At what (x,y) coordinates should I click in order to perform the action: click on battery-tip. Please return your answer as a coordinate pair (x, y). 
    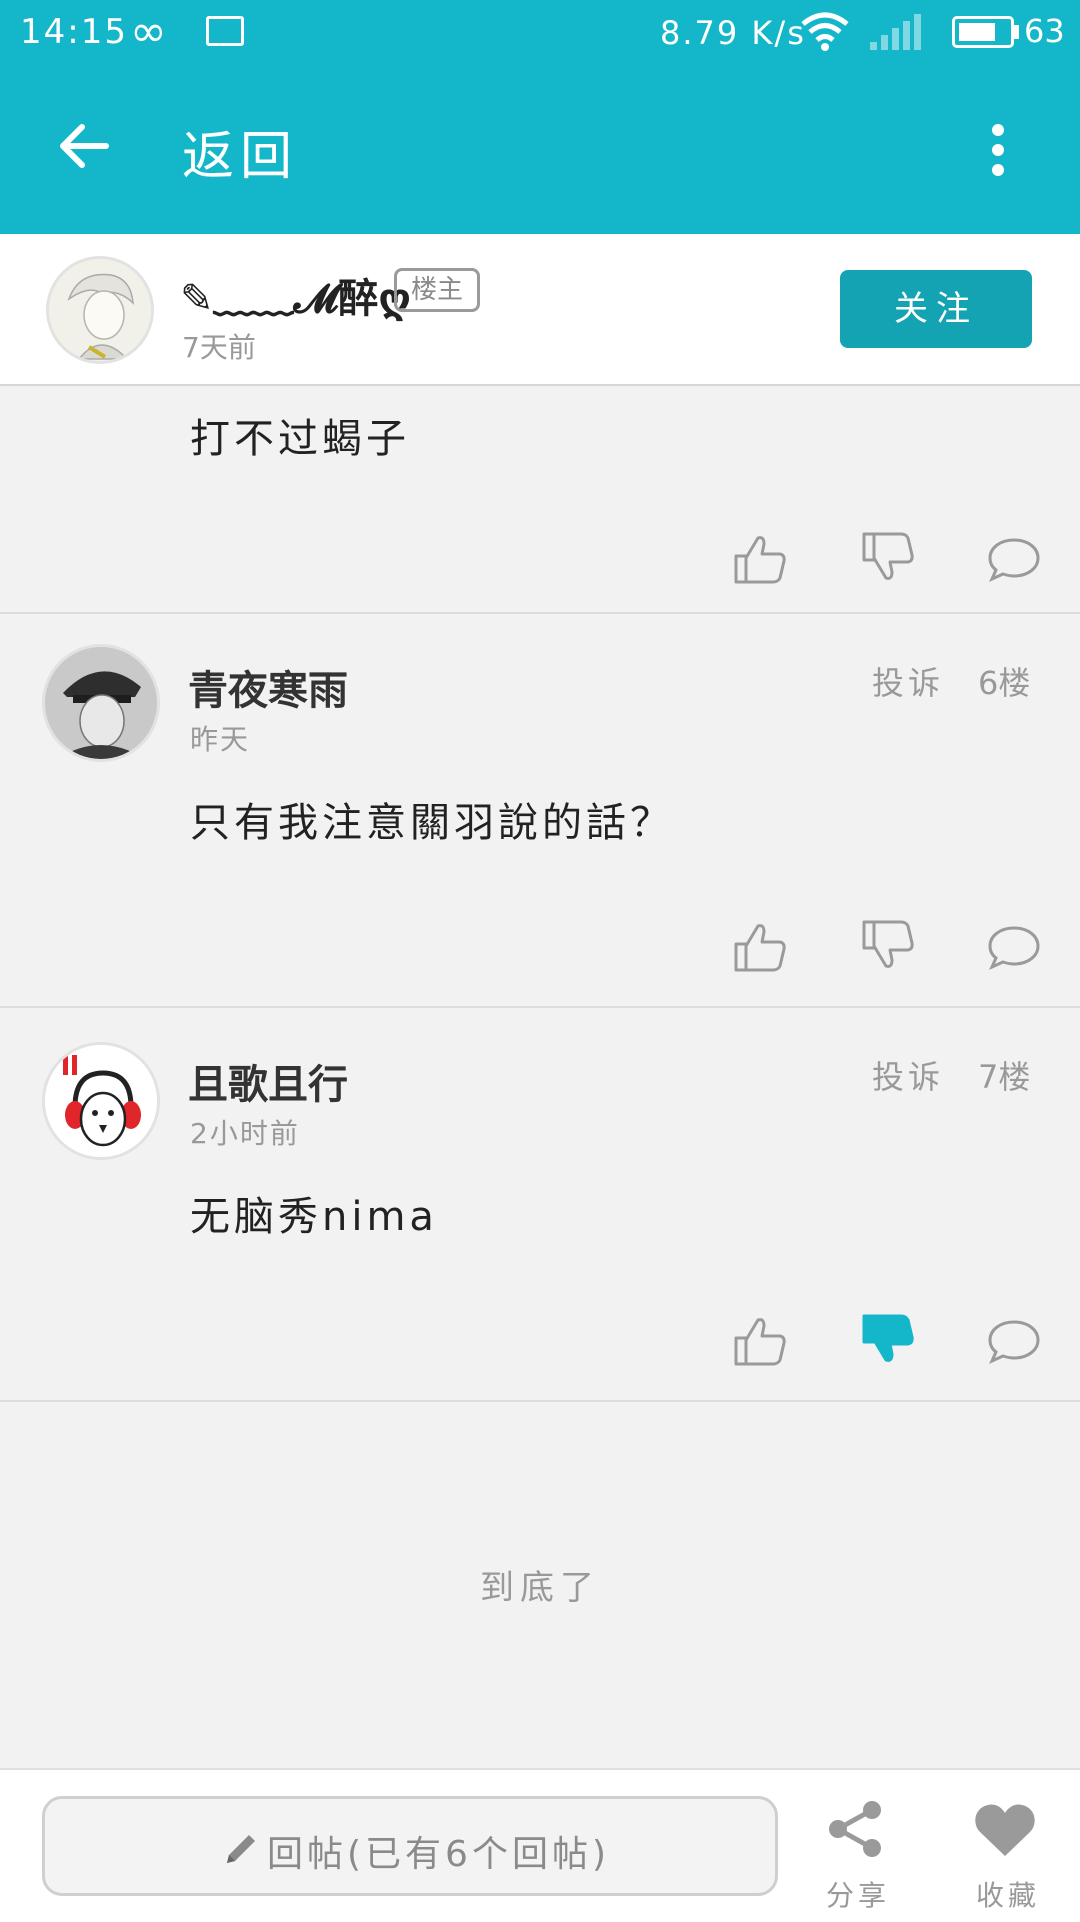
    Looking at the image, I should click on (1016, 32).